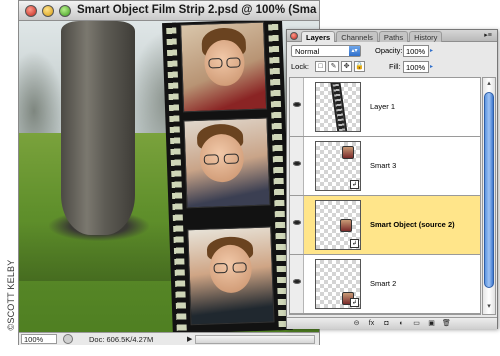  What do you see at coordinates (412, 224) in the screenshot?
I see `layer-name: Smart Object (source 2)` at bounding box center [412, 224].